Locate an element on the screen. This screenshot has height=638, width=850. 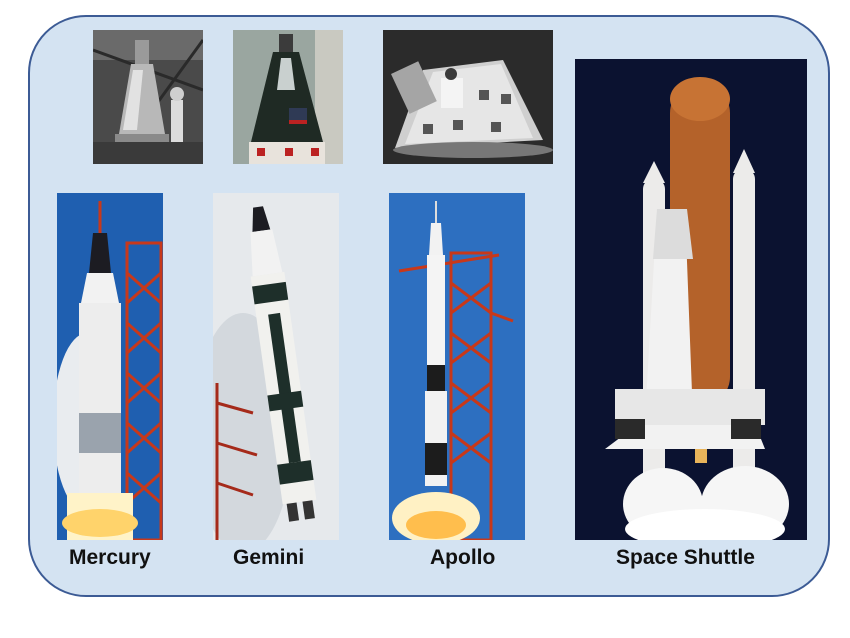
space-shuttle-label: Space Shuttle is located at coordinates (685, 557).